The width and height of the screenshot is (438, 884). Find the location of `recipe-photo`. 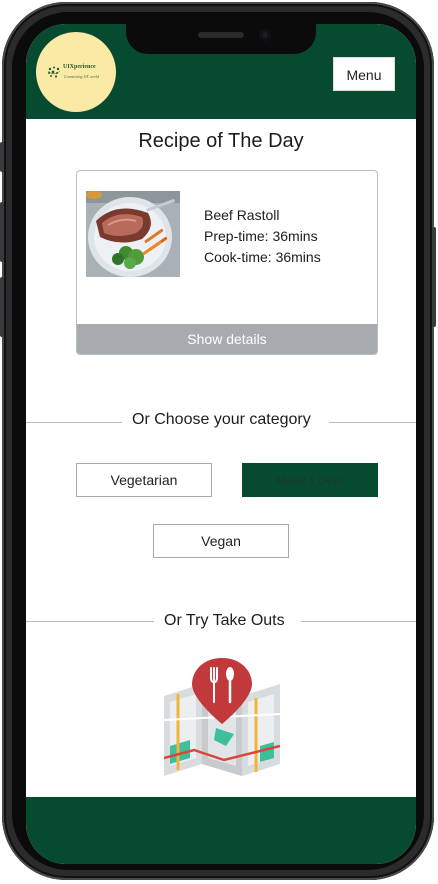

recipe-photo is located at coordinates (133, 234).